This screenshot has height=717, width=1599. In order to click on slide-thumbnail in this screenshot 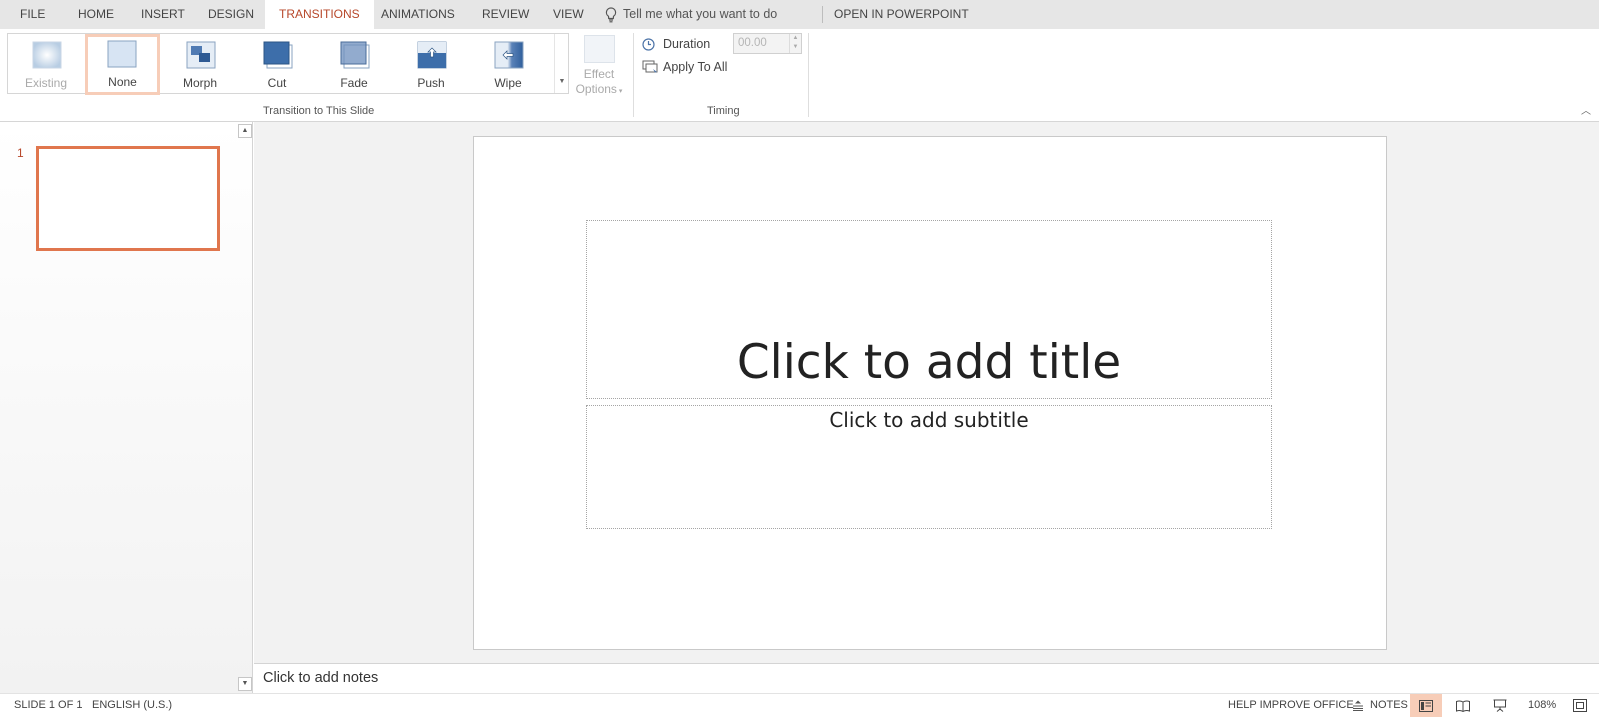, I will do `click(128, 198)`.